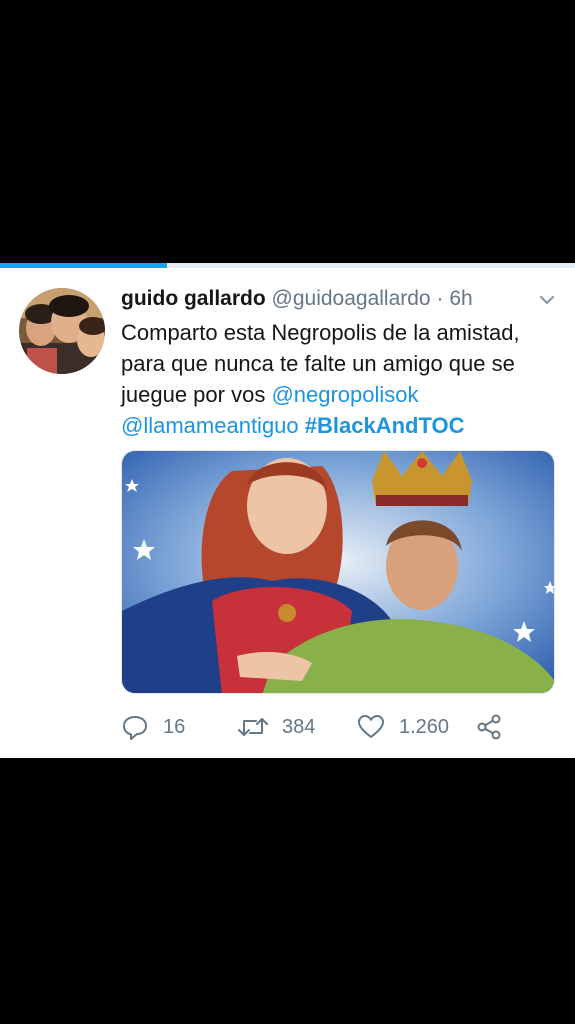  What do you see at coordinates (331, 727) in the screenshot?
I see `tweet-actions: 16 384 1.260` at bounding box center [331, 727].